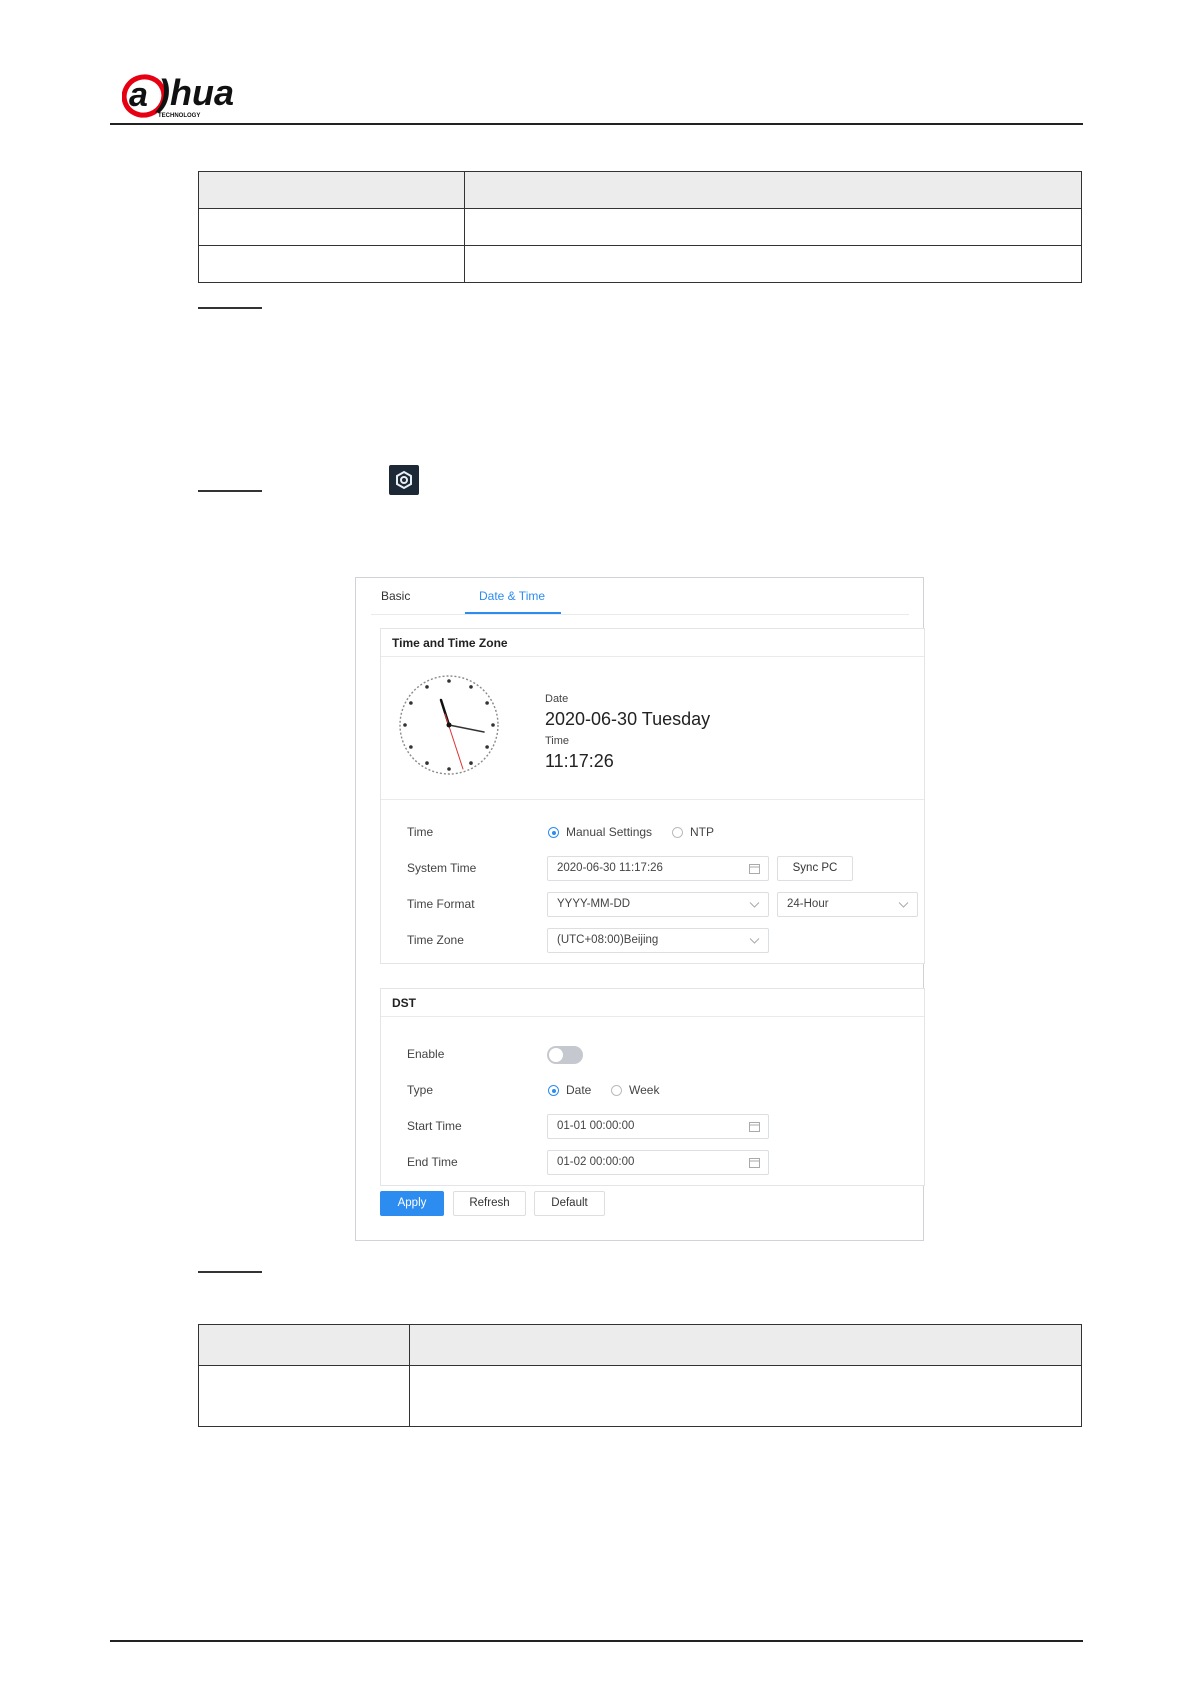  I want to click on header-rule, so click(596, 124).